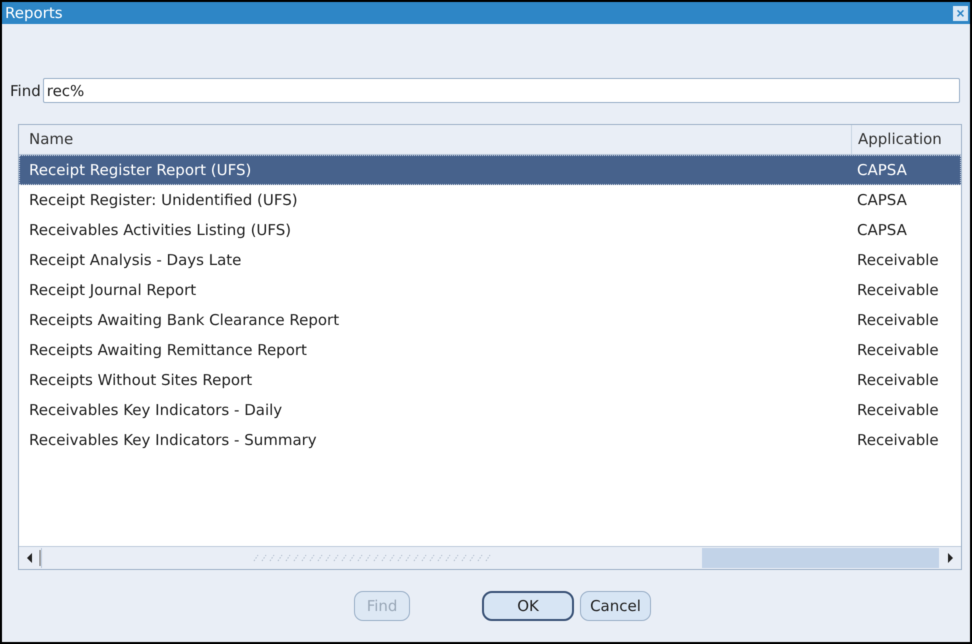 This screenshot has width=972, height=644. I want to click on find-field: rec%, so click(501, 90).